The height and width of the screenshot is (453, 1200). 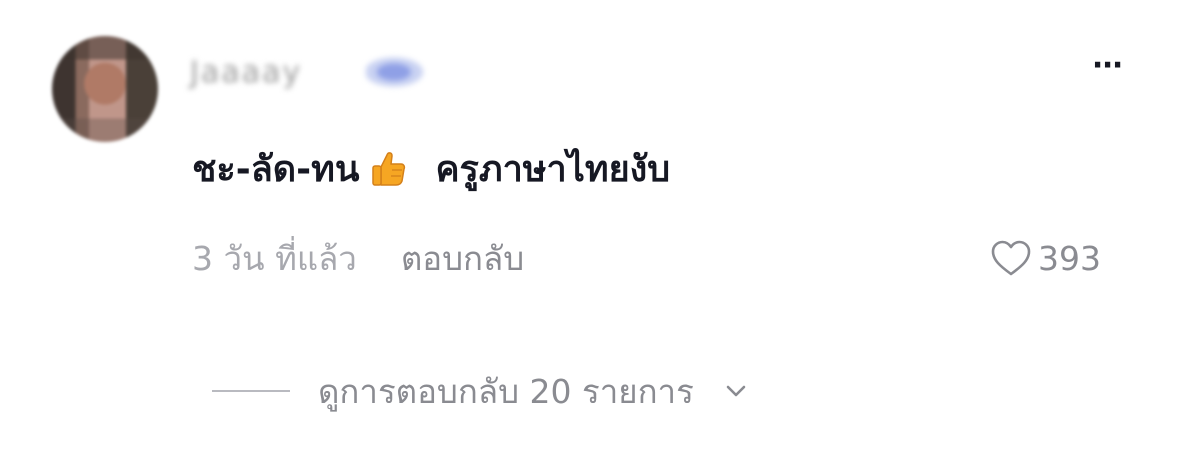 I want to click on timestamp: 3 วัน ที่แล้ว, so click(x=274, y=258).